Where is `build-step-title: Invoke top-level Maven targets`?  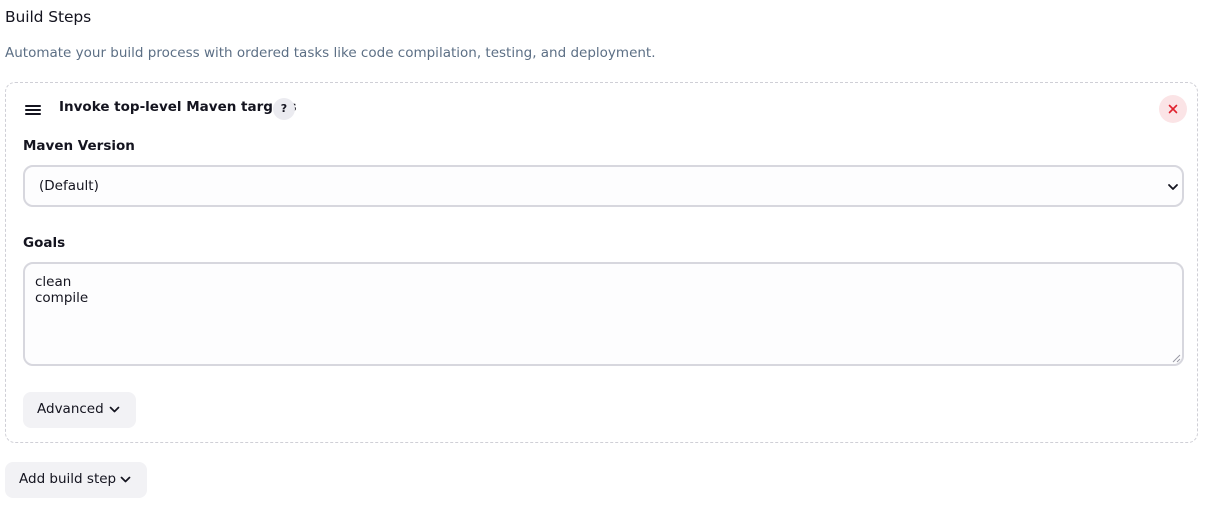 build-step-title: Invoke top-level Maven targets is located at coordinates (178, 107).